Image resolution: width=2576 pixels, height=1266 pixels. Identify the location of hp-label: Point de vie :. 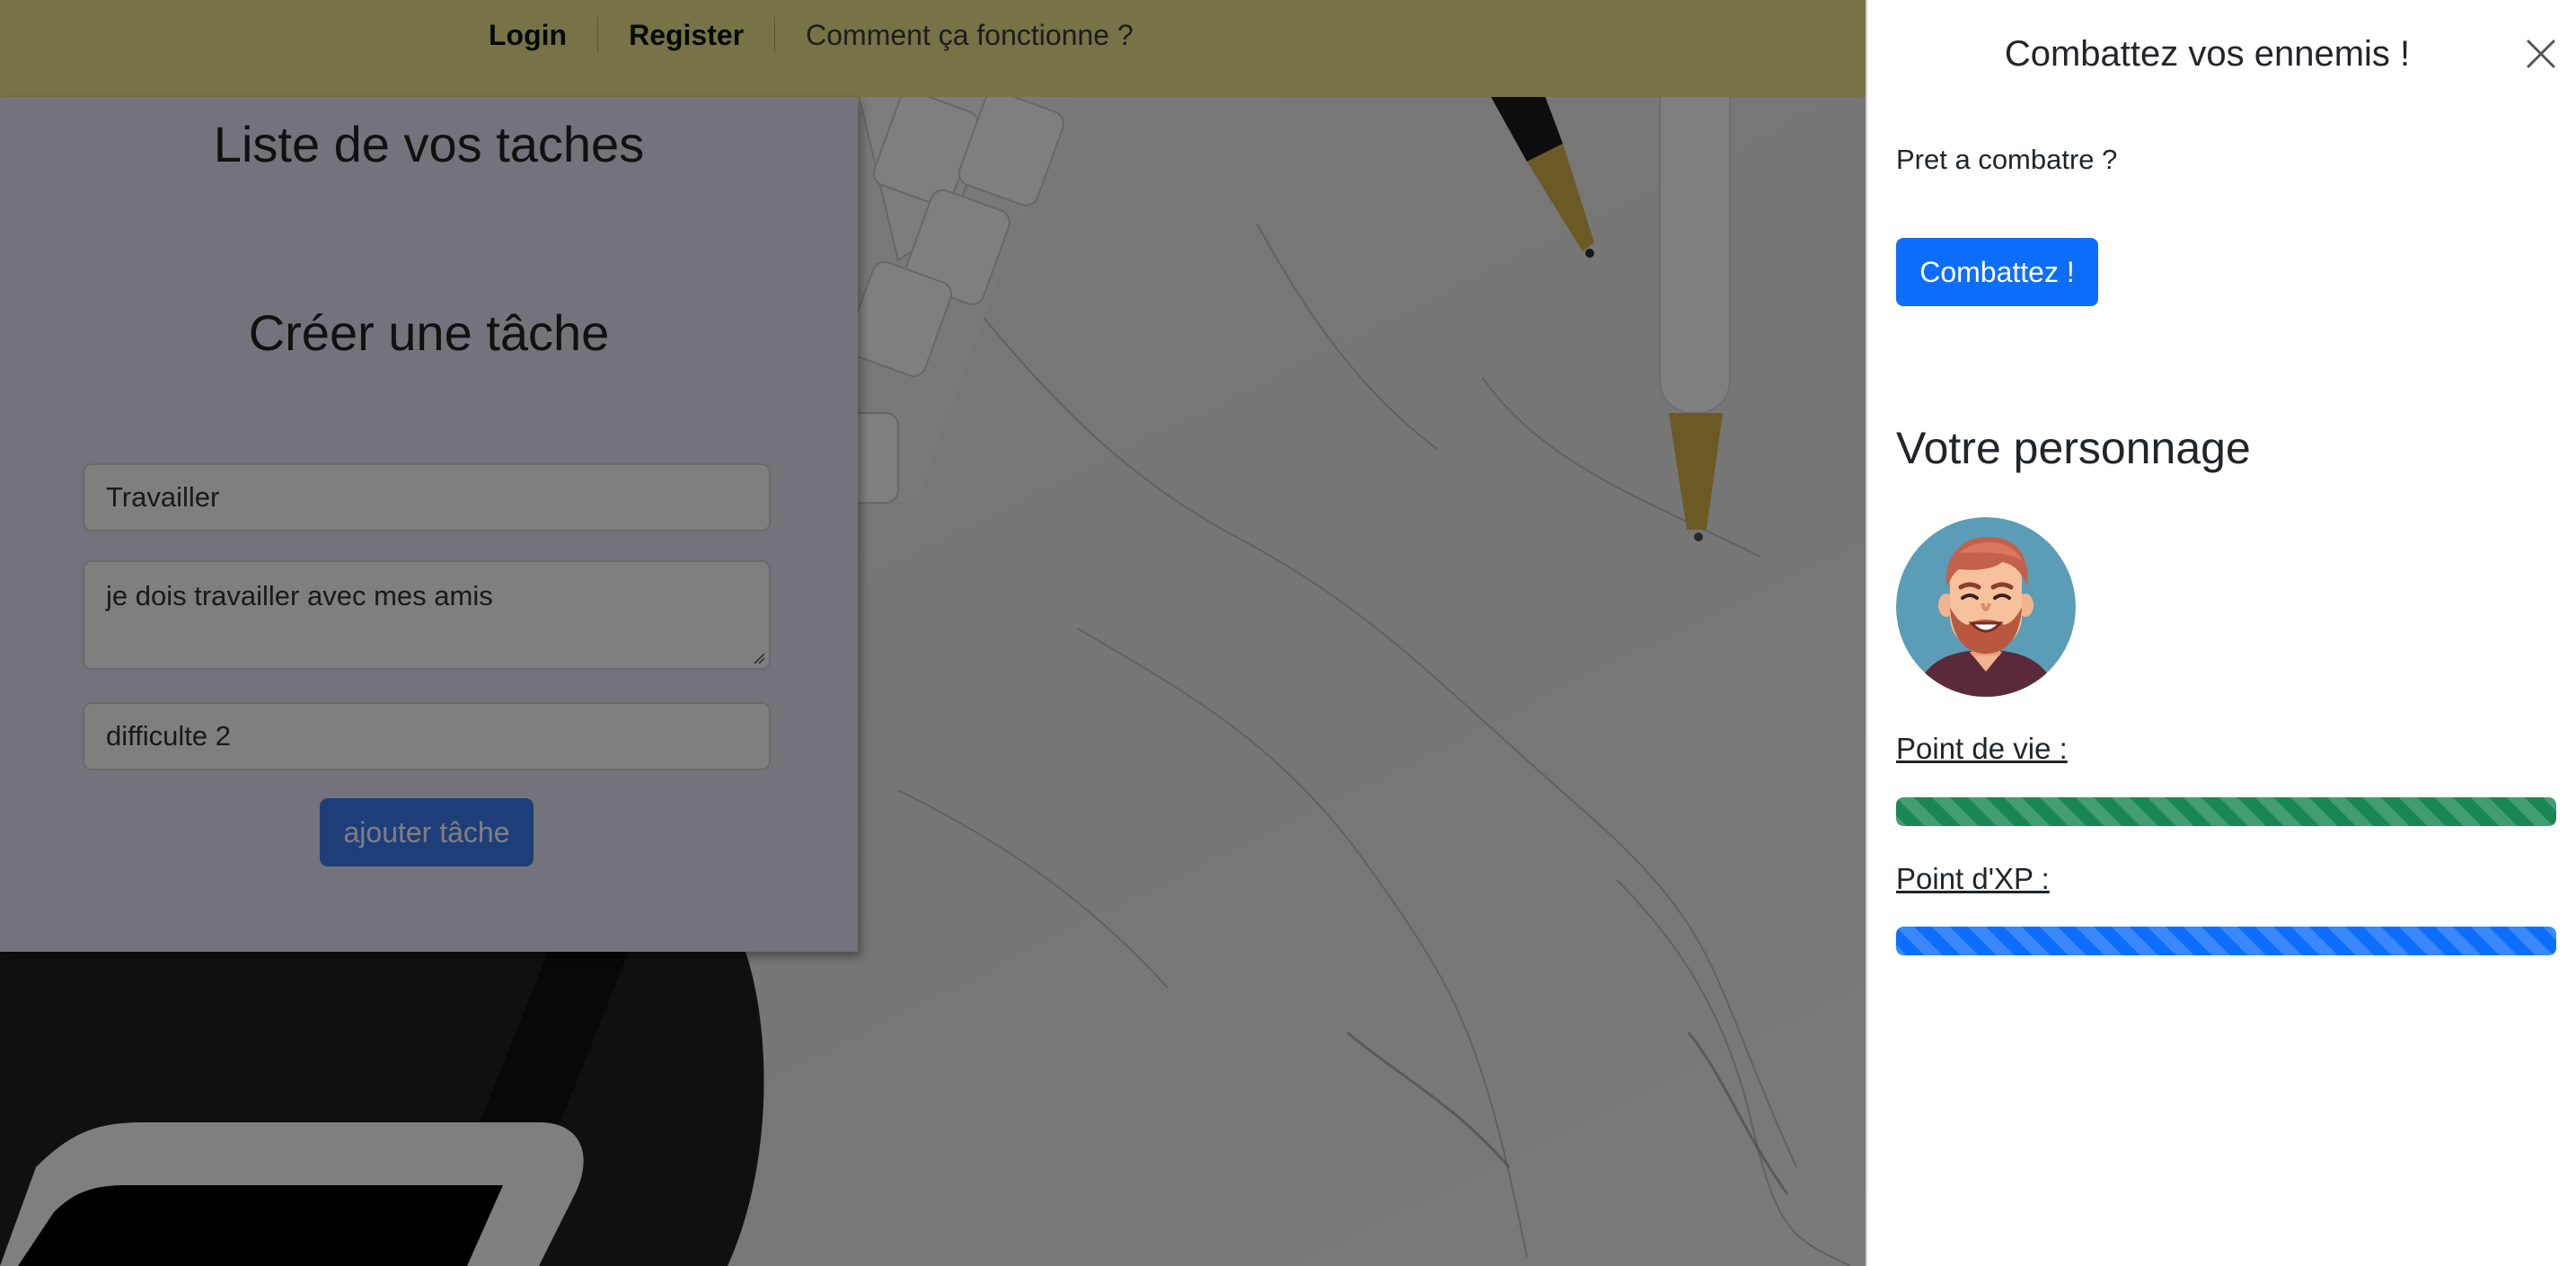
(1982, 748).